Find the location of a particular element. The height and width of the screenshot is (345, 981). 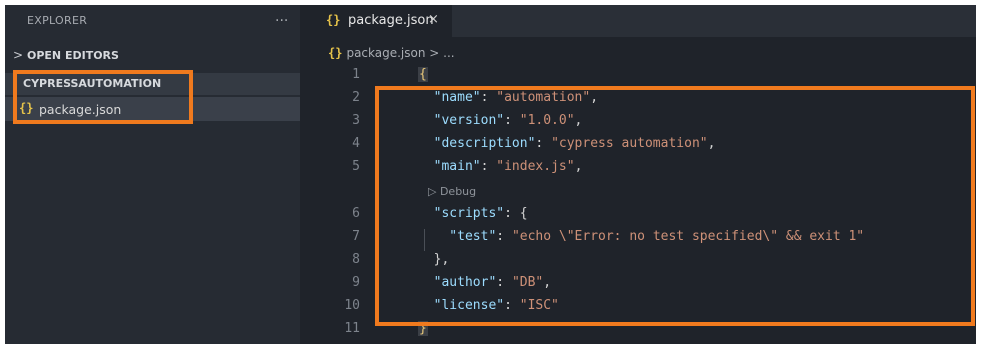

line-number: 10 is located at coordinates (352, 305).